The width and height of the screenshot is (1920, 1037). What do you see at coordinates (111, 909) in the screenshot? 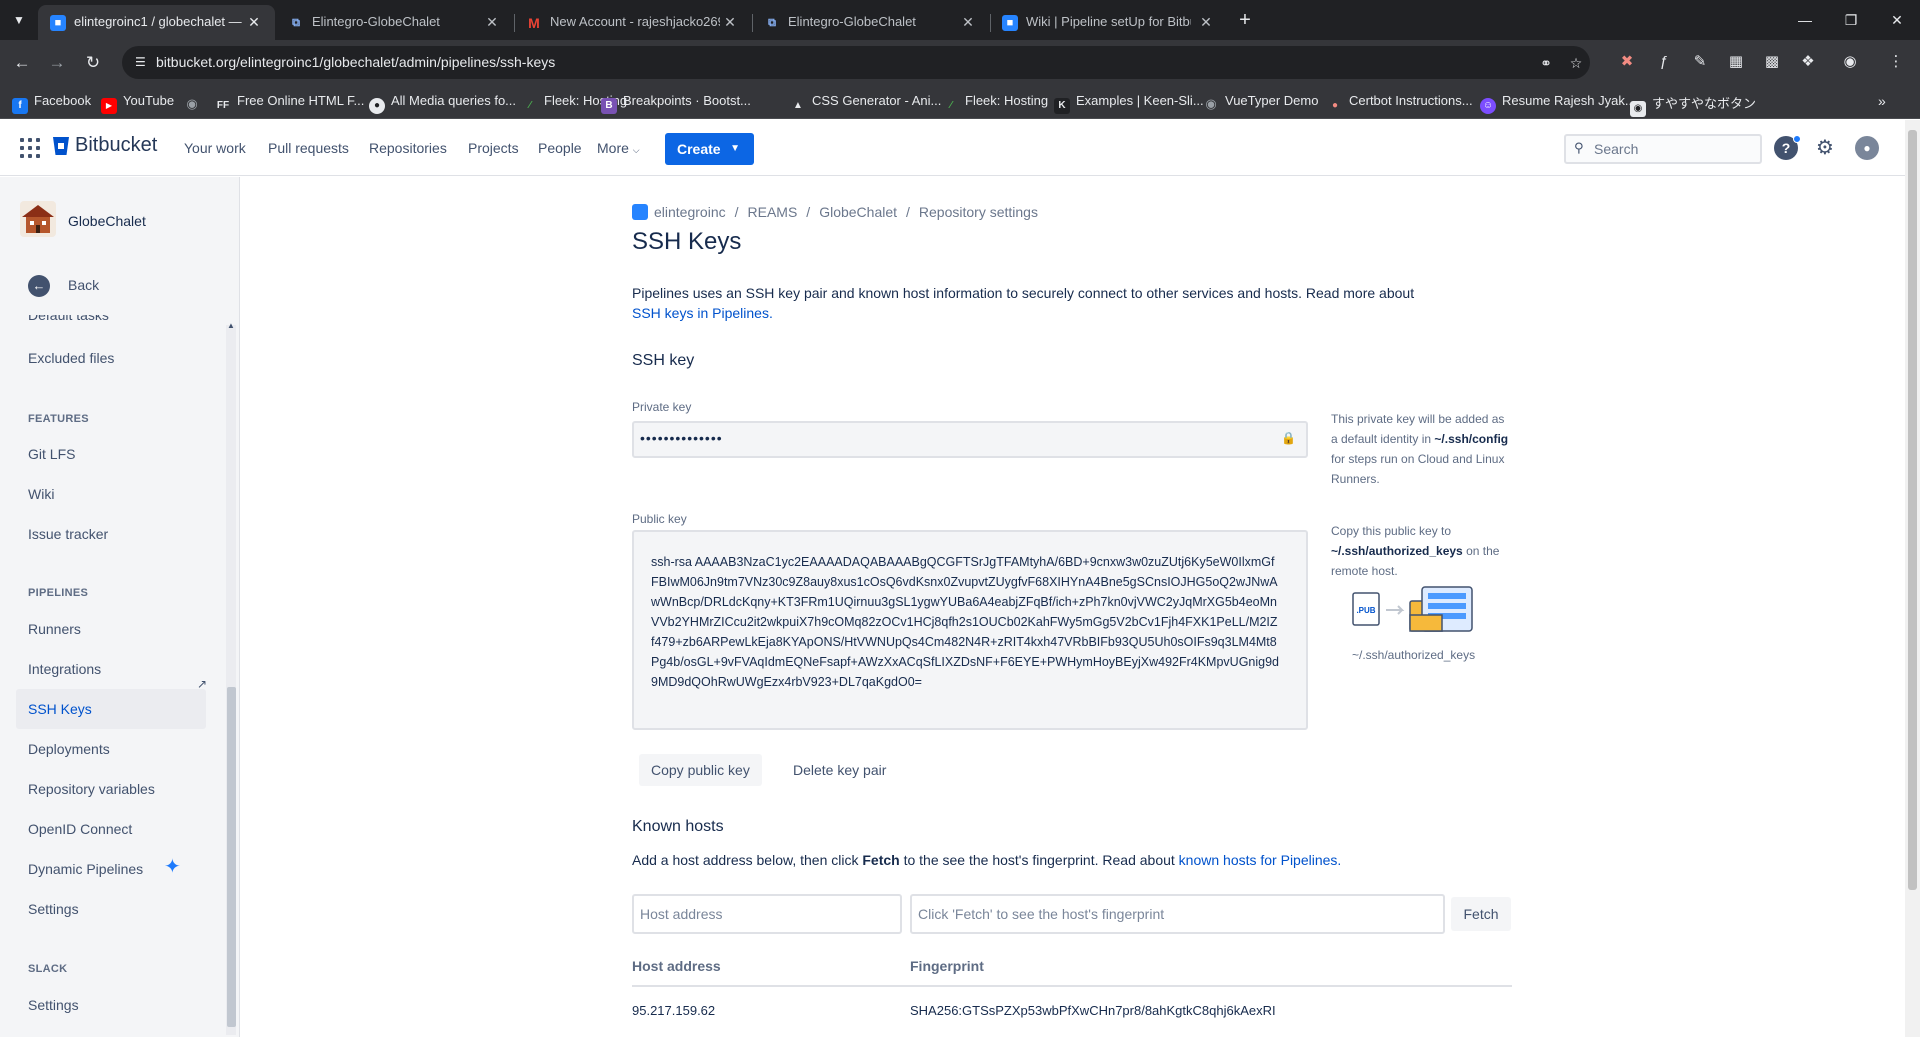
I see `sidebar-item-pipeline-settings: Settings` at bounding box center [111, 909].